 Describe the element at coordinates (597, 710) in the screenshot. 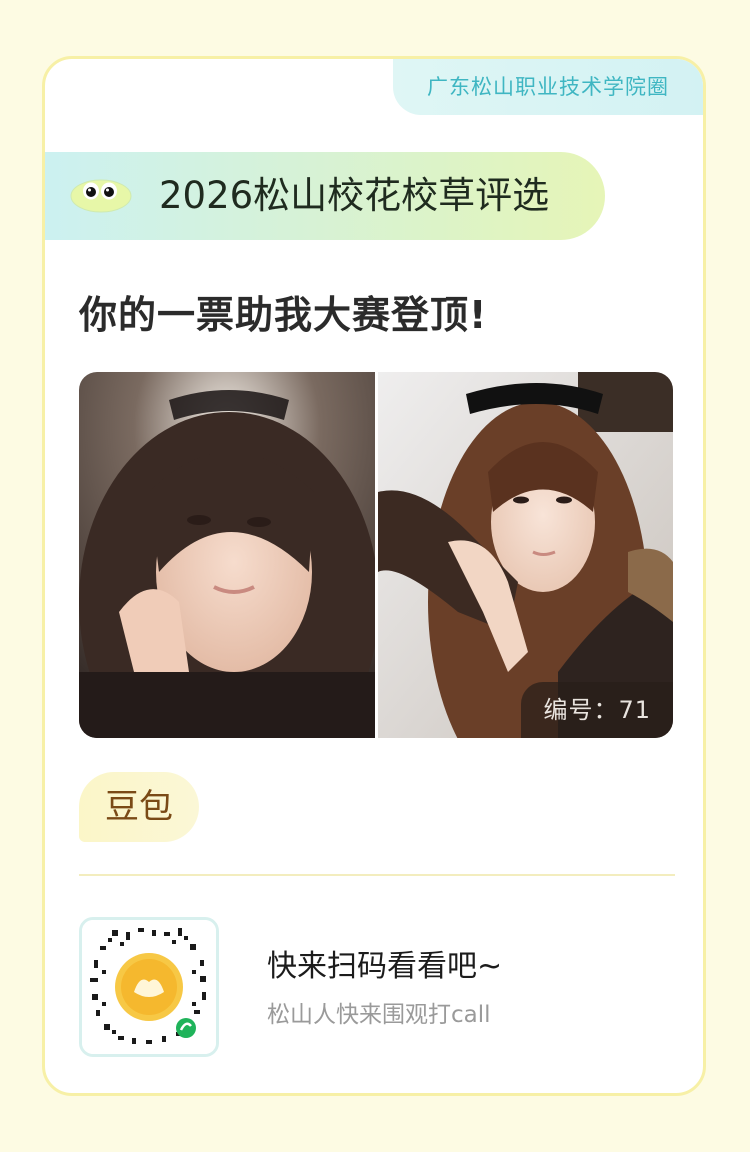

I see `contestant-number-badge: 编号：71` at that location.